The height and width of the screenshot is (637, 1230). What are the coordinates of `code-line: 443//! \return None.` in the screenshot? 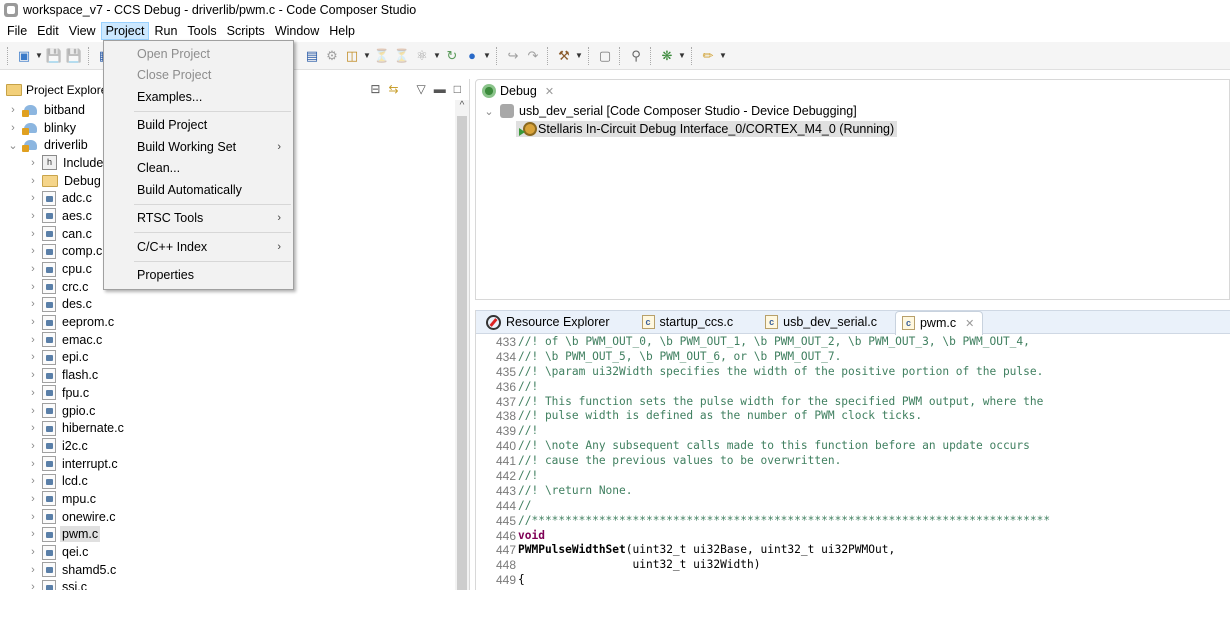 It's located at (853, 491).